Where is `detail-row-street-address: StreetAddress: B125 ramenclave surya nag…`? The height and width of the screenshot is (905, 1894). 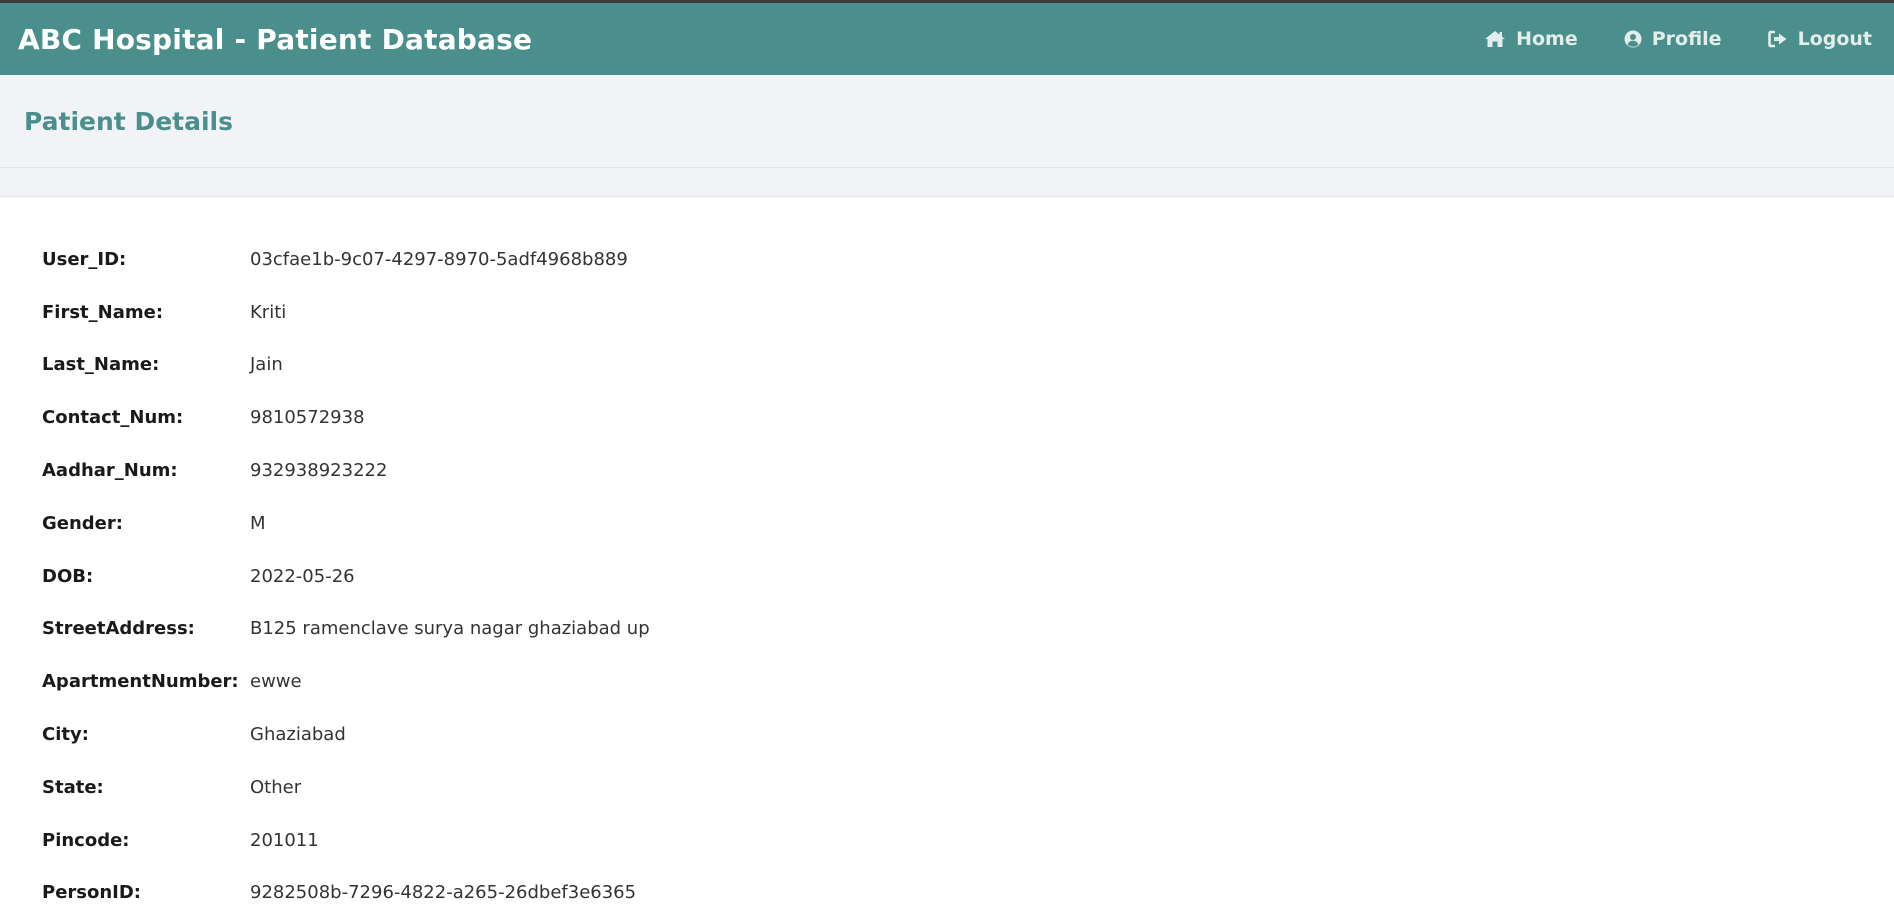
detail-row-street-address: StreetAddress: B125 ramenclave surya nag… is located at coordinates (968, 629).